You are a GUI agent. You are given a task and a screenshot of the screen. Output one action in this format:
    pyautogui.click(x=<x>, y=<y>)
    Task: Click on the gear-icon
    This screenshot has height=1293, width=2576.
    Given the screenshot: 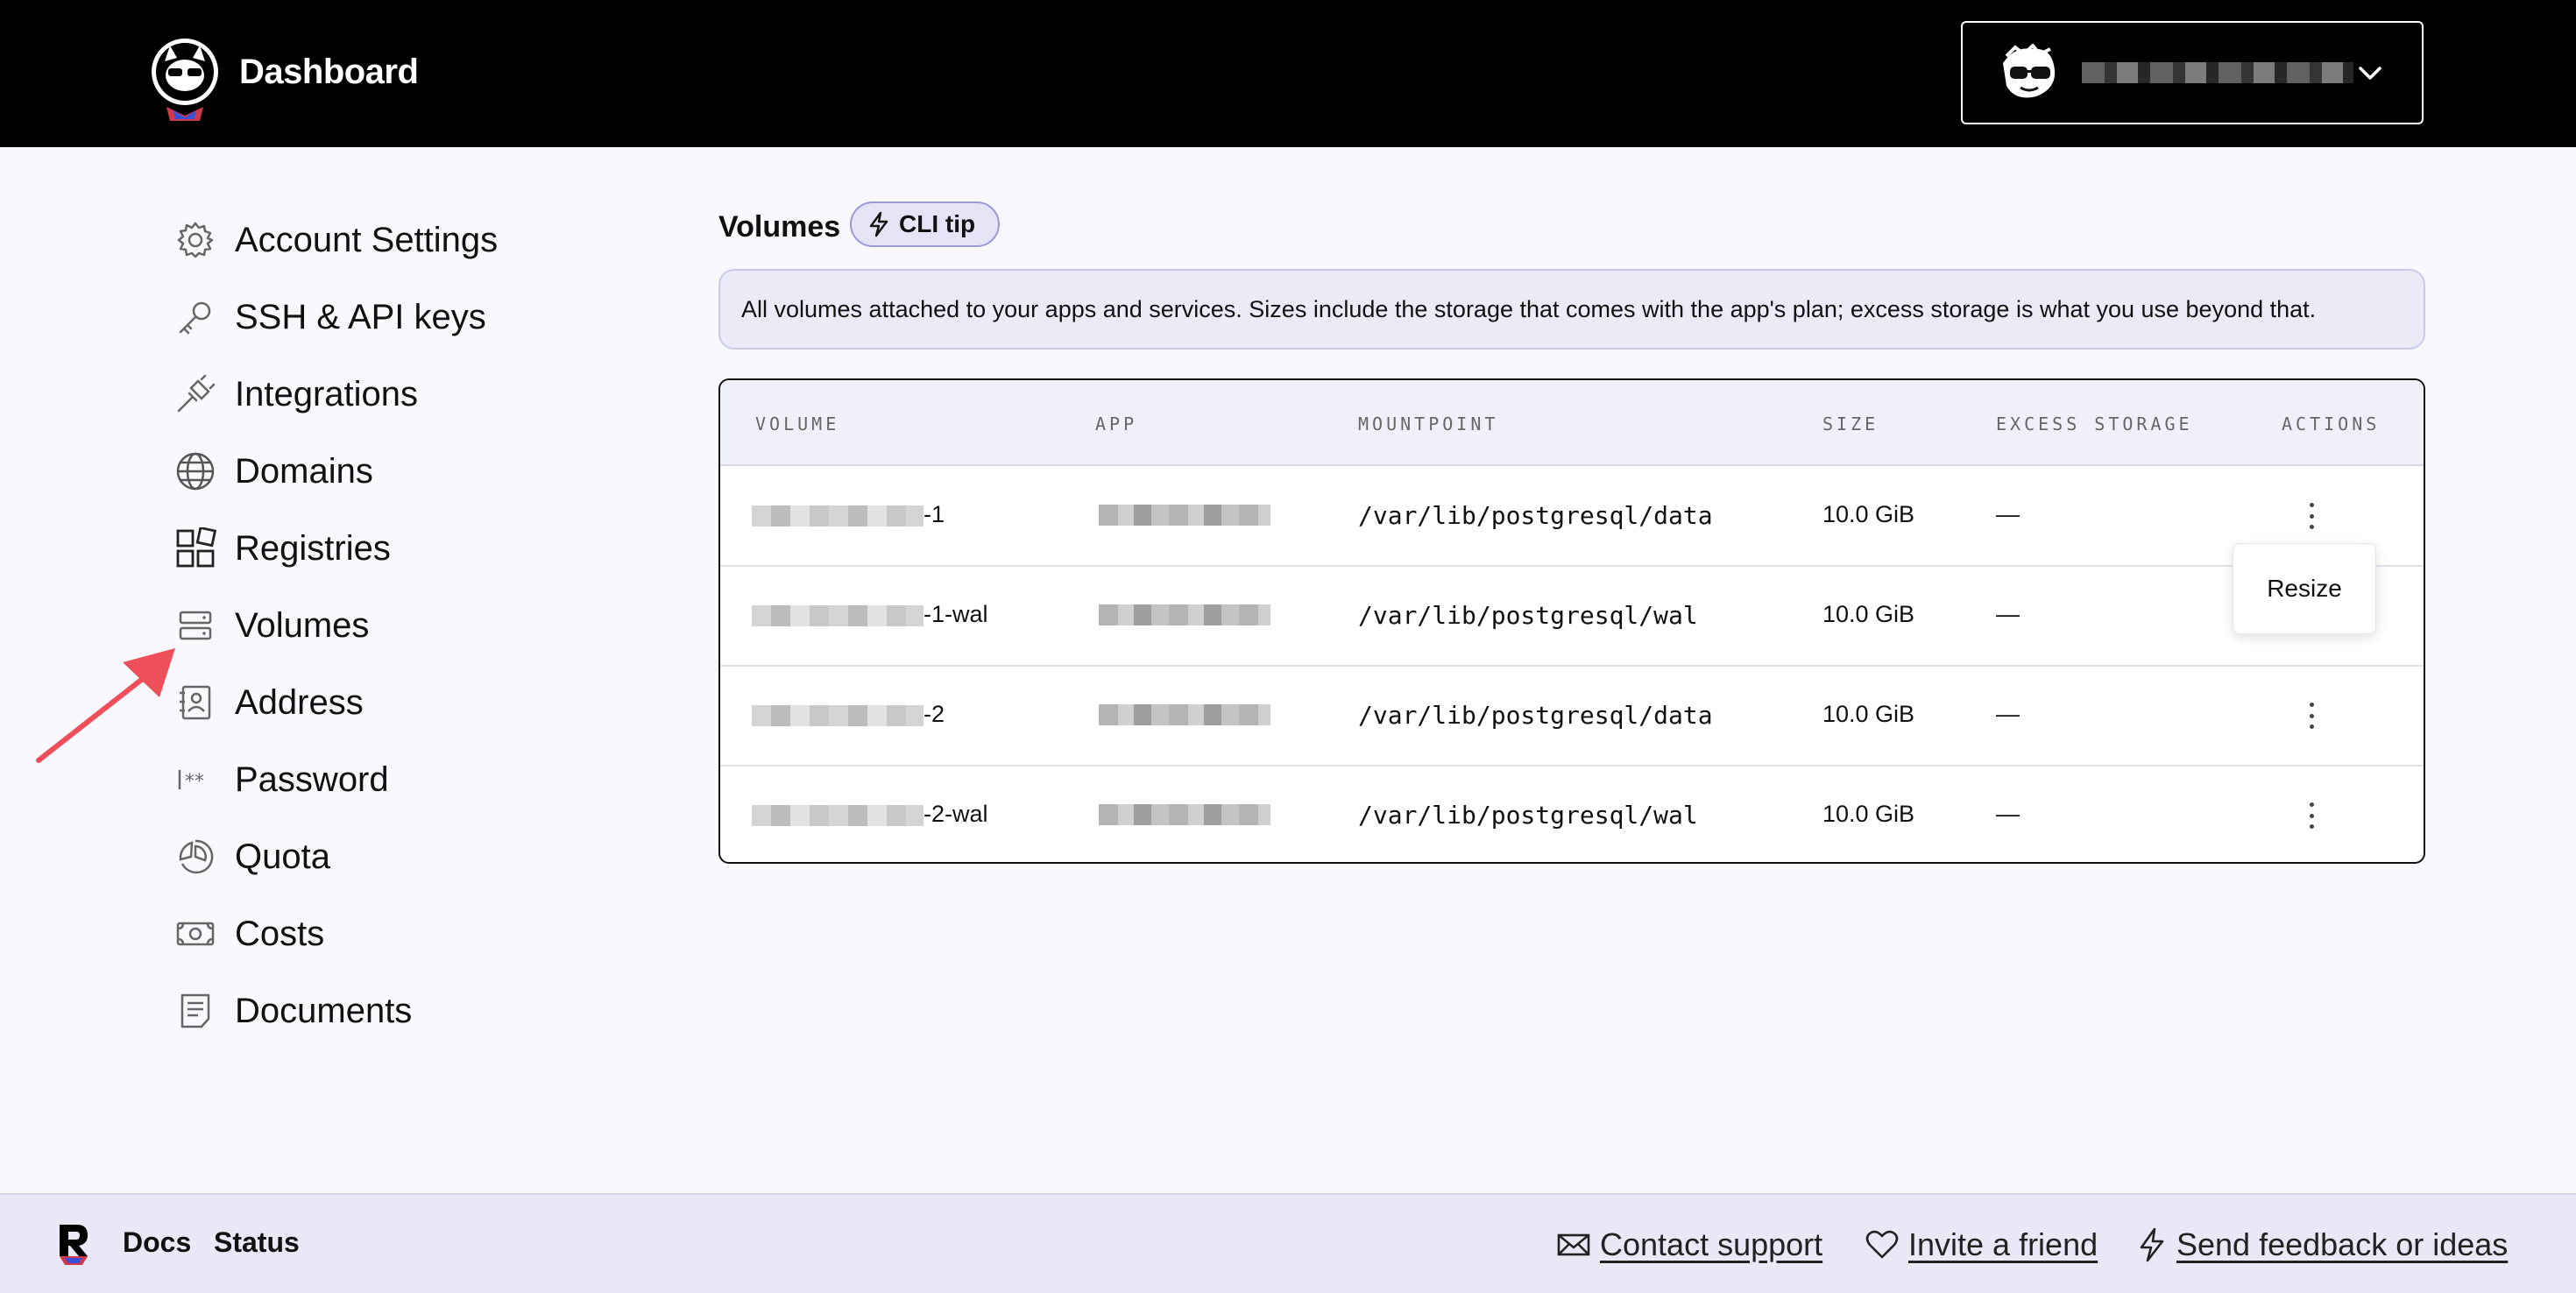 What is the action you would take?
    pyautogui.click(x=195, y=240)
    